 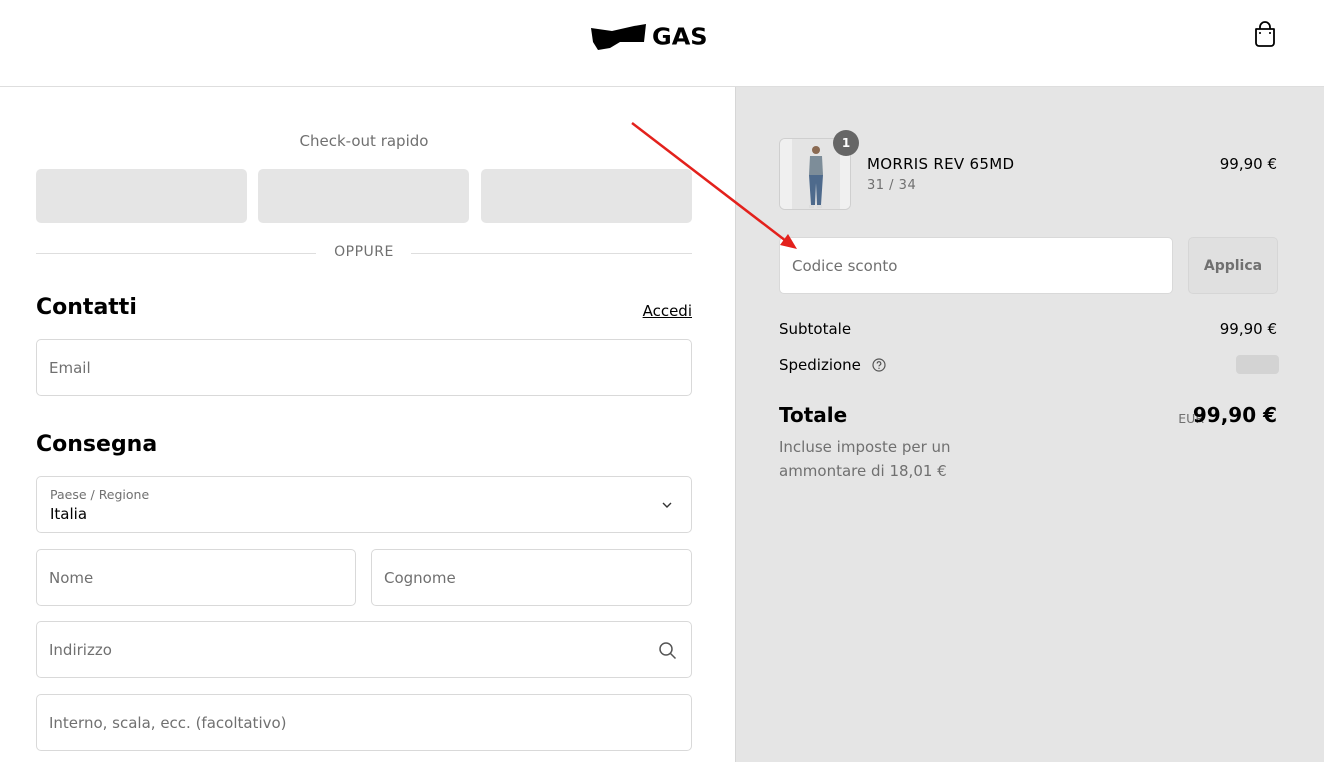 What do you see at coordinates (941, 164) in the screenshot?
I see `product-name: MORRIS REV 65MD` at bounding box center [941, 164].